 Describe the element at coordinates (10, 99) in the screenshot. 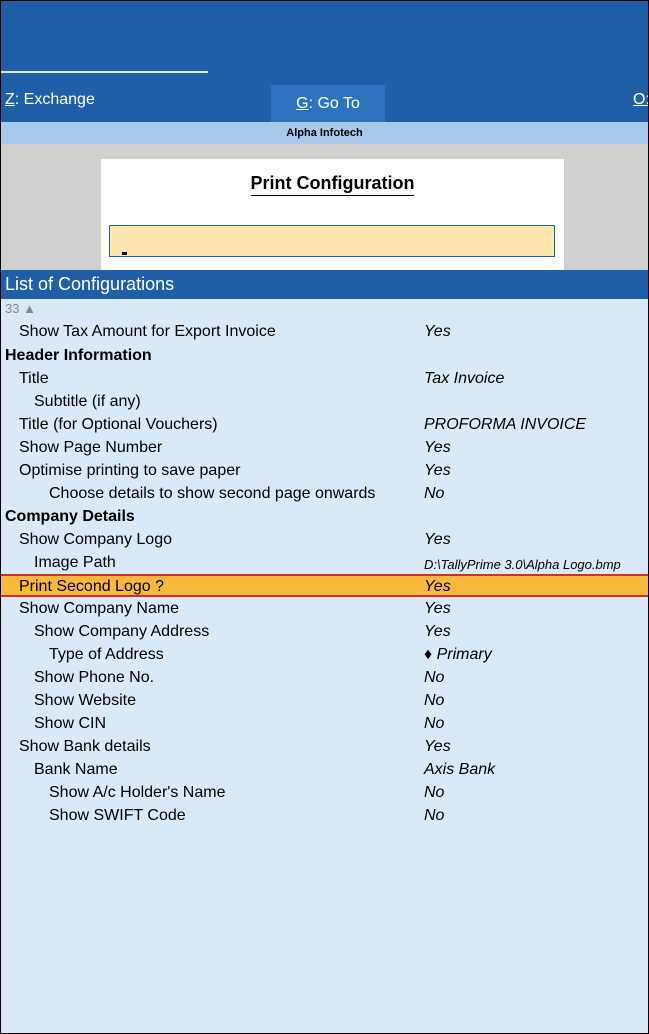

I see `exchange-shortcut-key: Z` at that location.